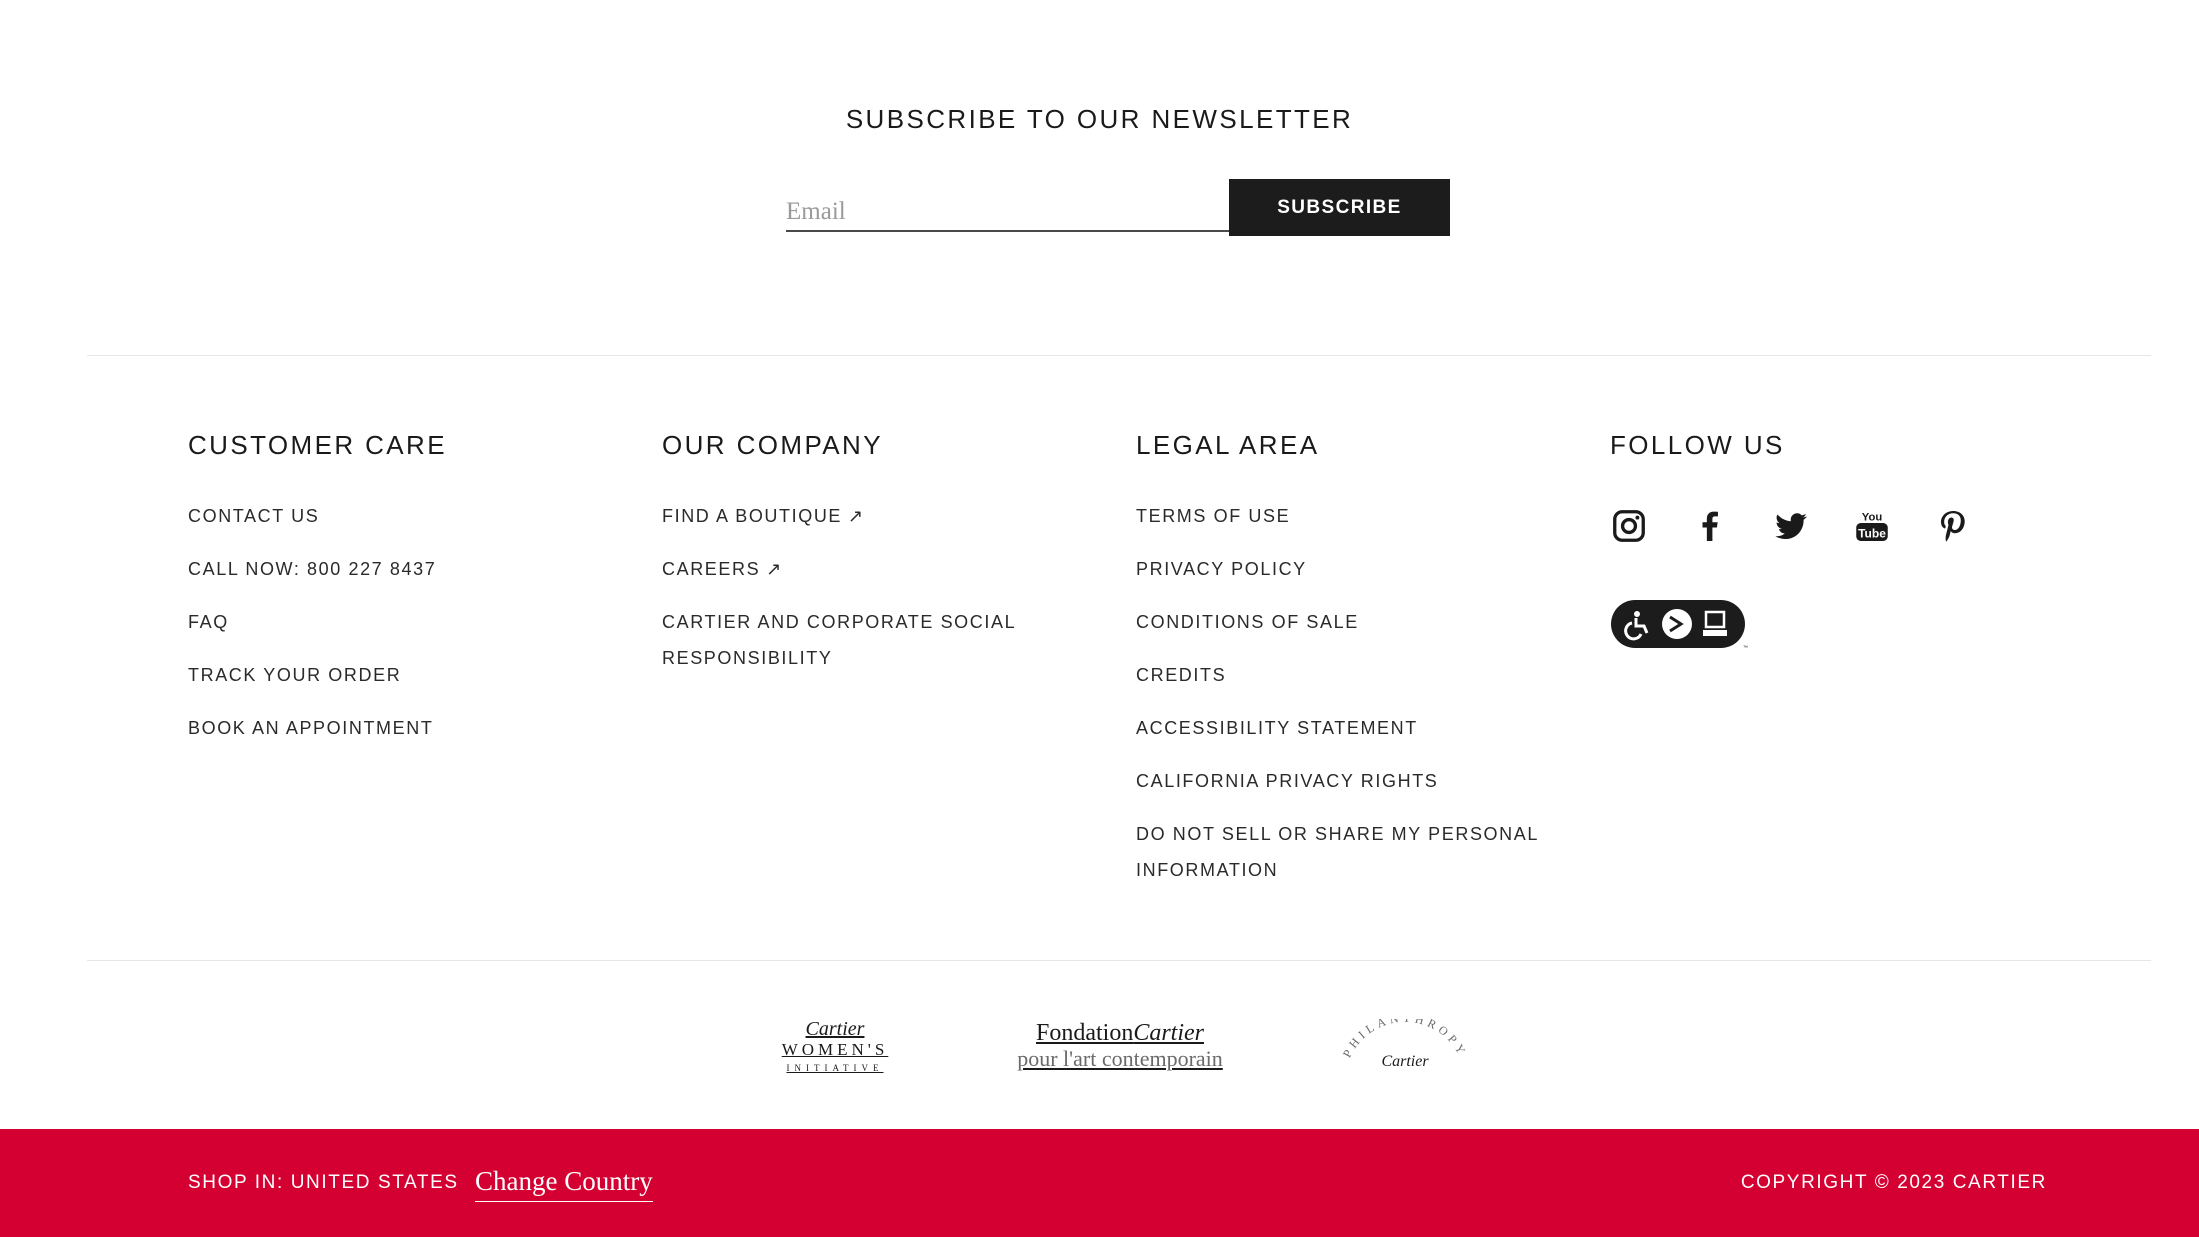  What do you see at coordinates (1405, 1047) in the screenshot?
I see `philanthropy-logo: PHILANTHROPY Cartier` at bounding box center [1405, 1047].